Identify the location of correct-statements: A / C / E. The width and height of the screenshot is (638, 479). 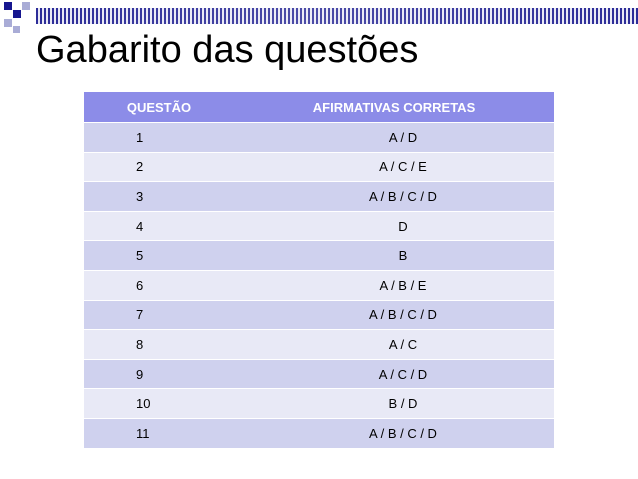
(394, 167).